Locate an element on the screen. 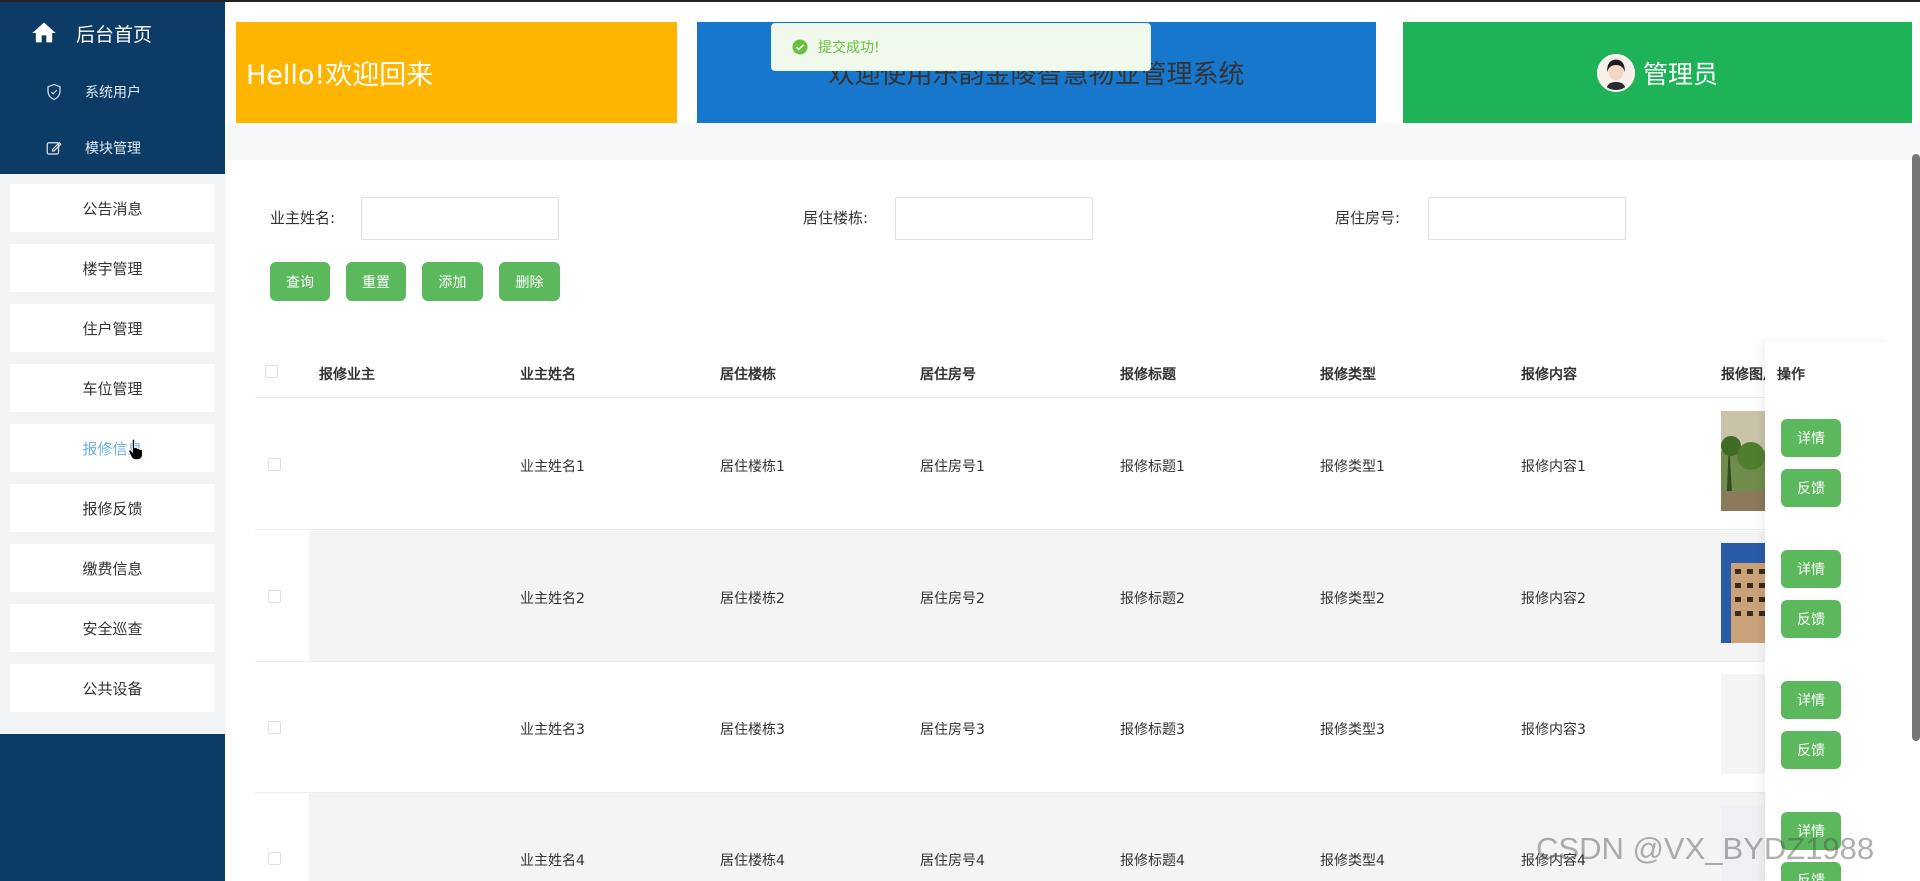  user-portrait-icon is located at coordinates (1615, 72).